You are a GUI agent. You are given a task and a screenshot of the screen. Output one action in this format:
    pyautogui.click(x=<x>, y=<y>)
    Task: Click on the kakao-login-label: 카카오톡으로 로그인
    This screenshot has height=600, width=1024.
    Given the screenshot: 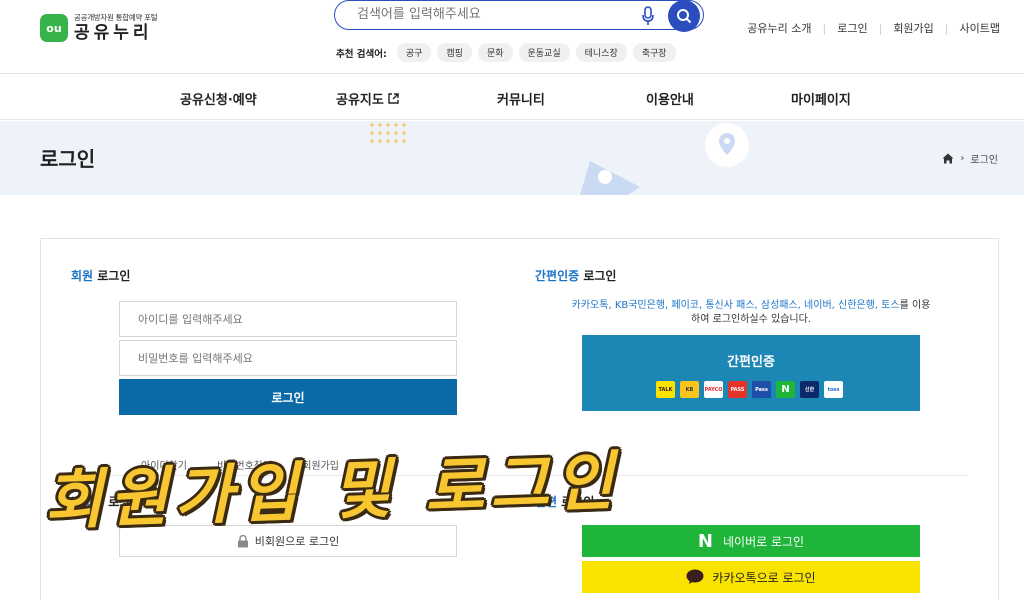 What is the action you would take?
    pyautogui.click(x=764, y=577)
    